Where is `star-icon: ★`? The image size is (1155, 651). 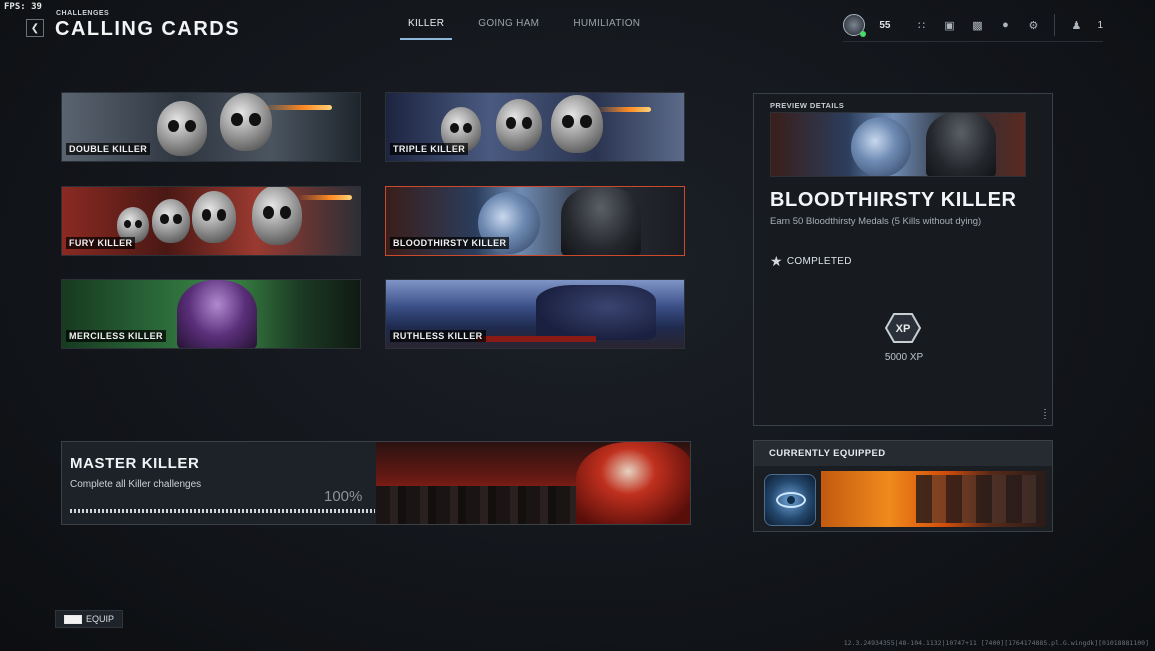
star-icon: ★ is located at coordinates (776, 261).